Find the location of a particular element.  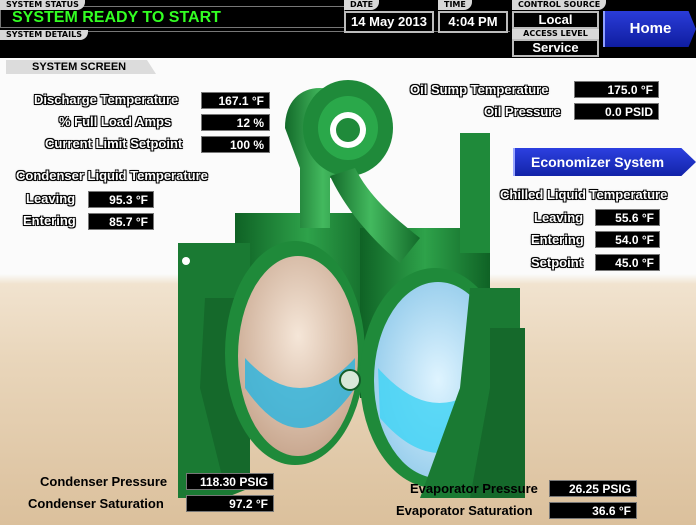

condenser-saturation-value: 97.2 °F is located at coordinates (230, 503).